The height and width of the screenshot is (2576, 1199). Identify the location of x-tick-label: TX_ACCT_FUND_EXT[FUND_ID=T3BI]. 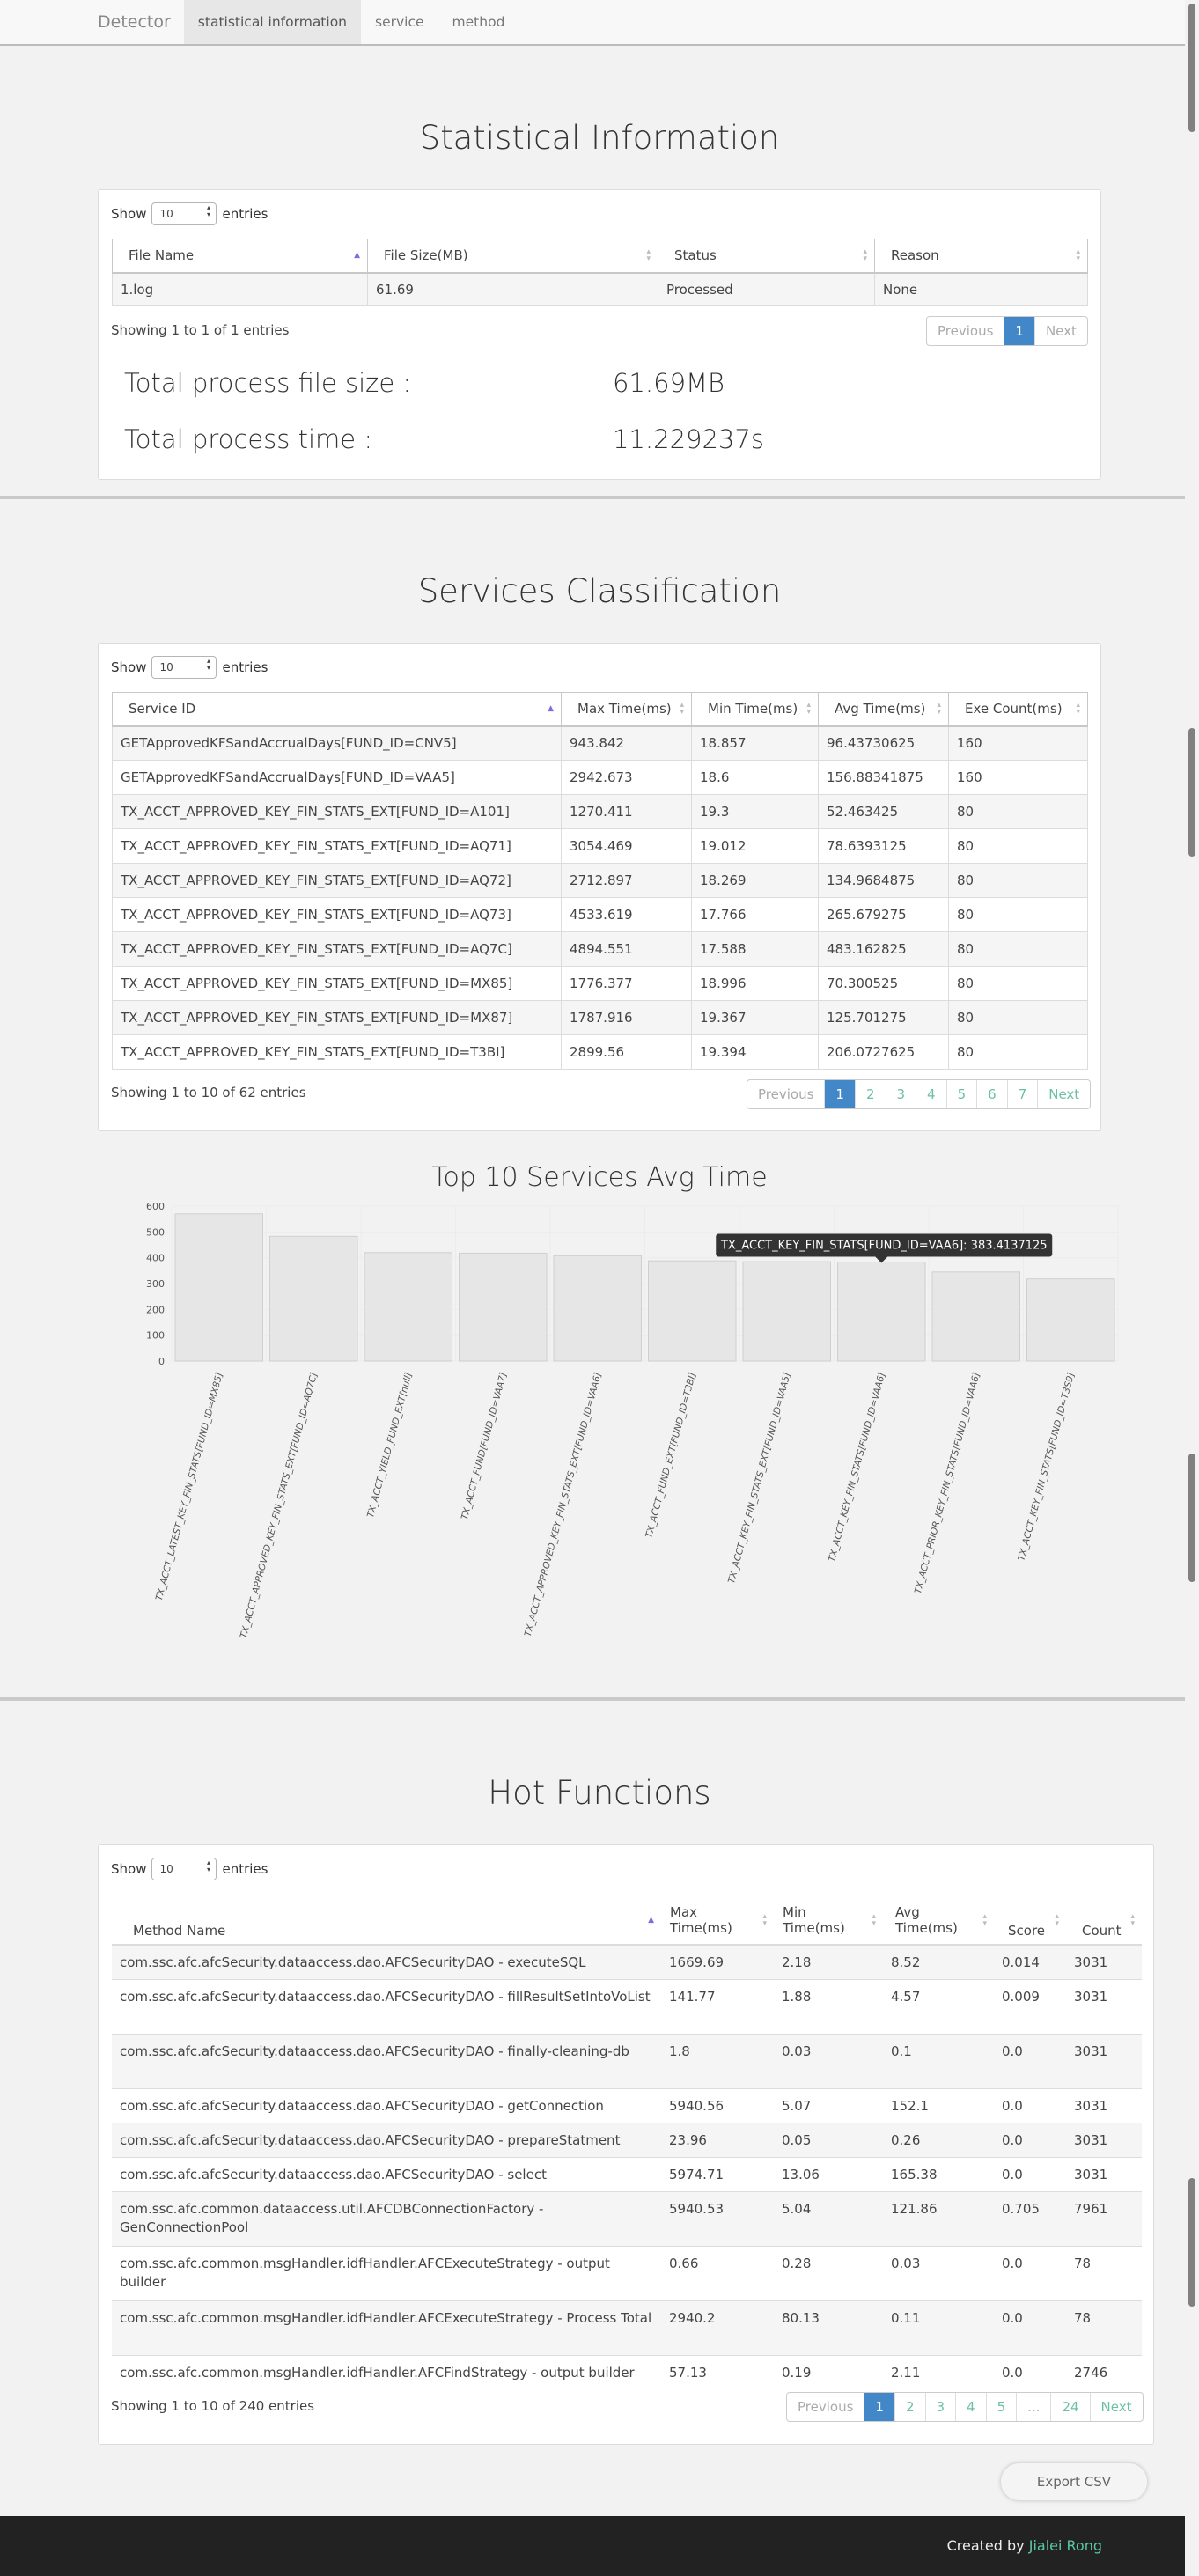
(671, 1456).